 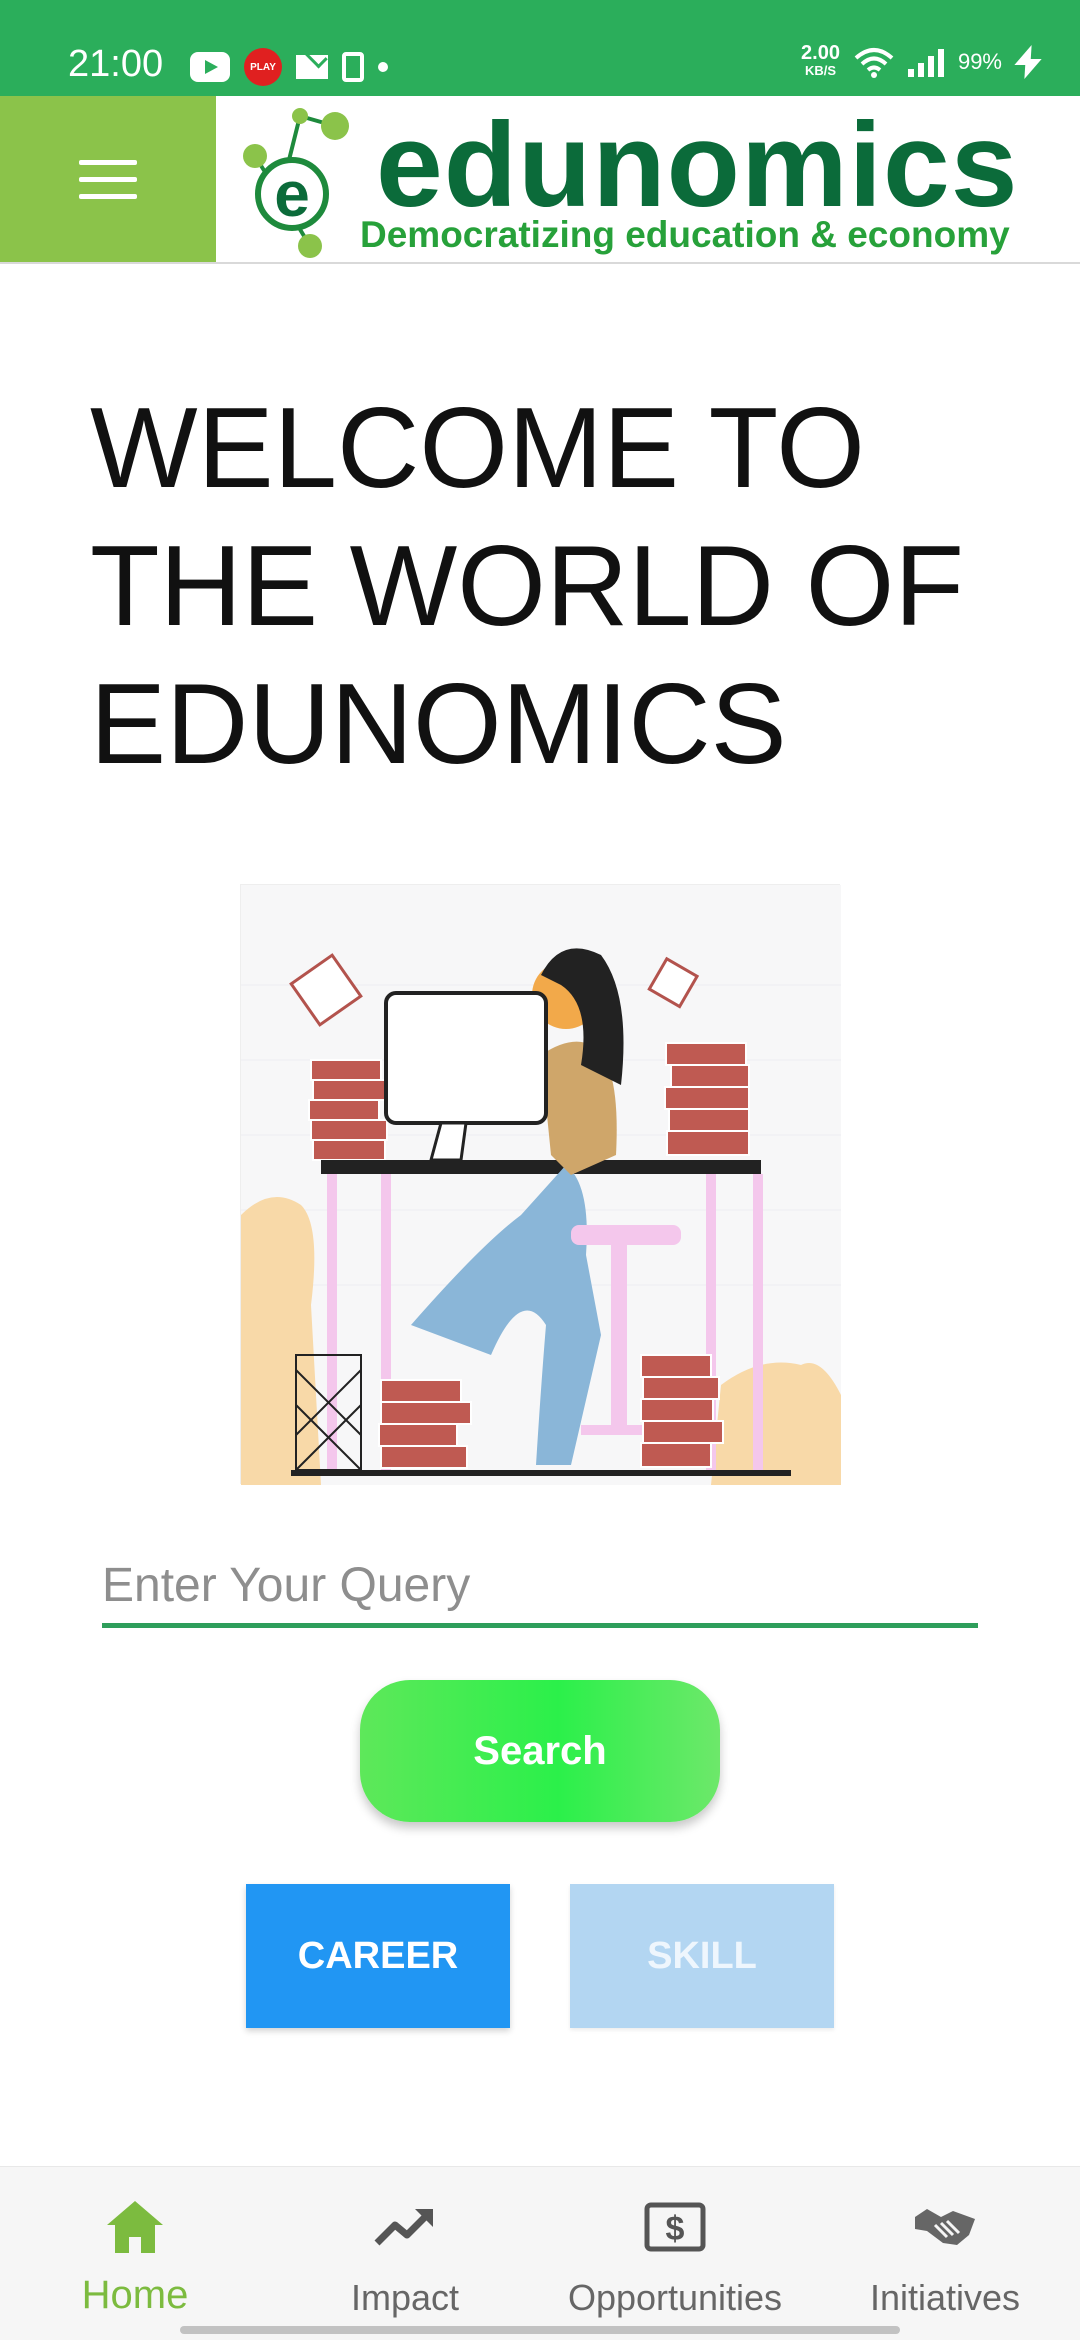 What do you see at coordinates (1026, 62) in the screenshot?
I see `charging-icon` at bounding box center [1026, 62].